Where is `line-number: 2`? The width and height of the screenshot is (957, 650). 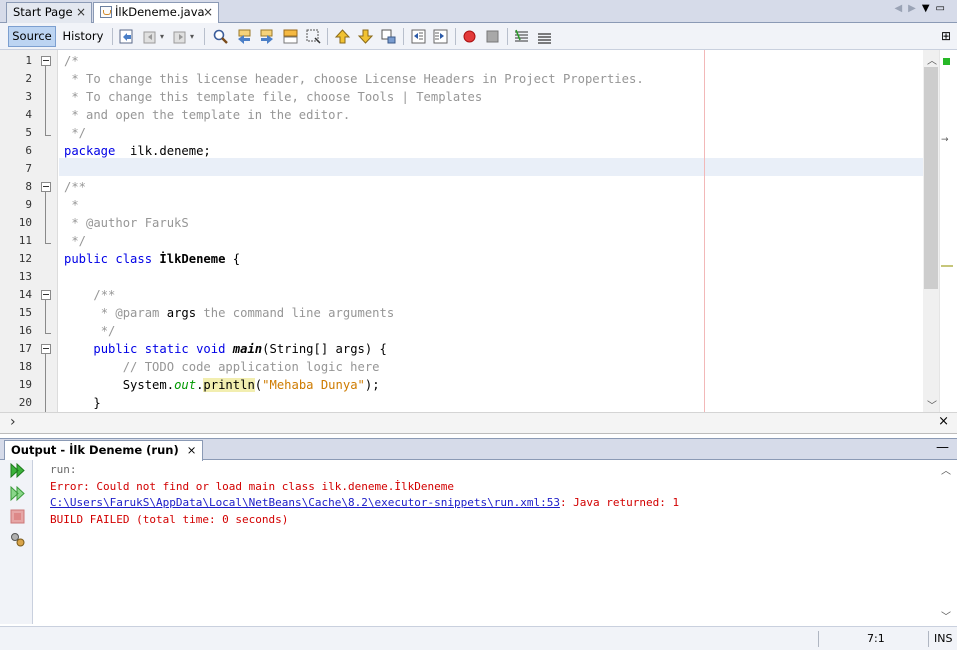 line-number: 2 is located at coordinates (28, 78).